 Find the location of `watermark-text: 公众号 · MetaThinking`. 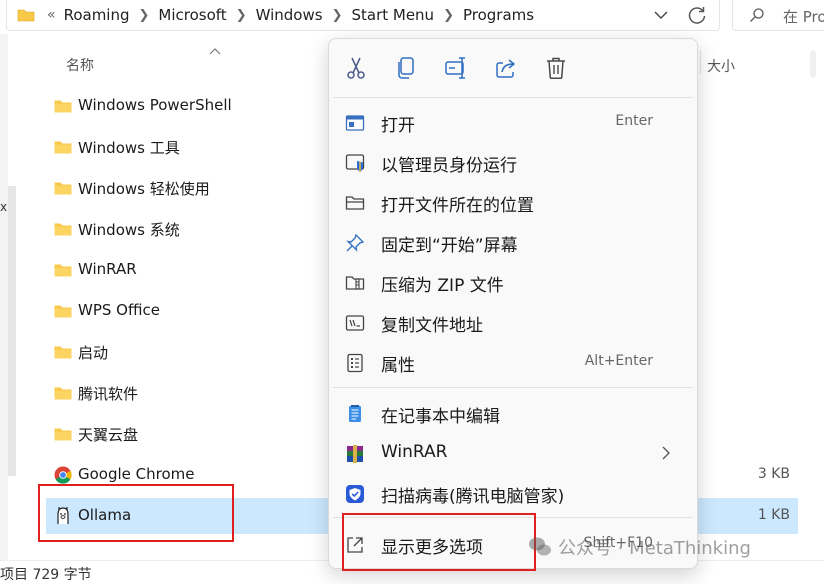

watermark-text: 公众号 · MetaThinking is located at coordinates (654, 548).